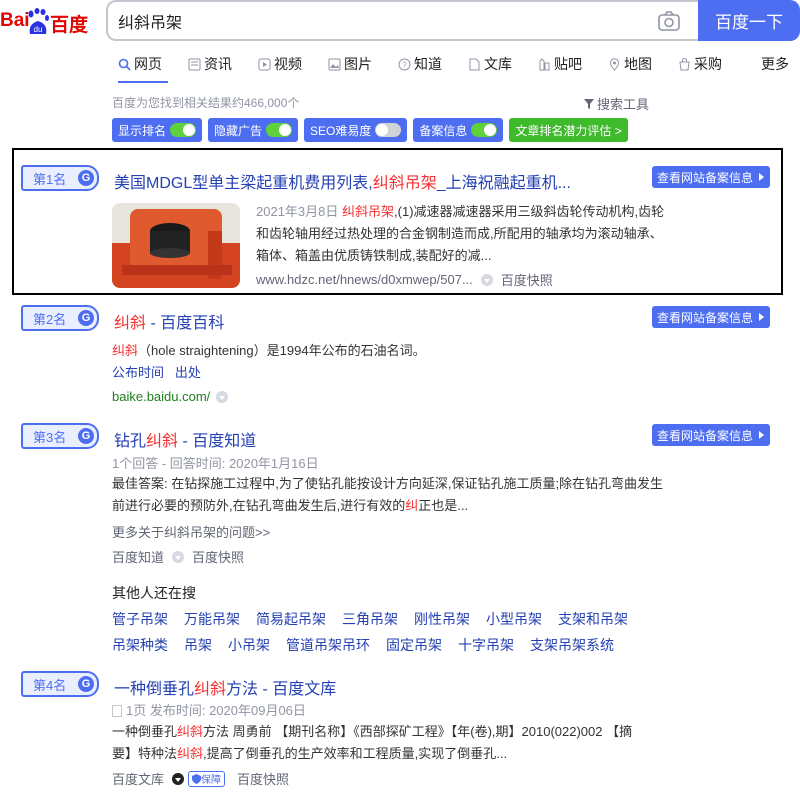 The image size is (800, 800). I want to click on toggle-beian-info: 备案信息, so click(458, 130).